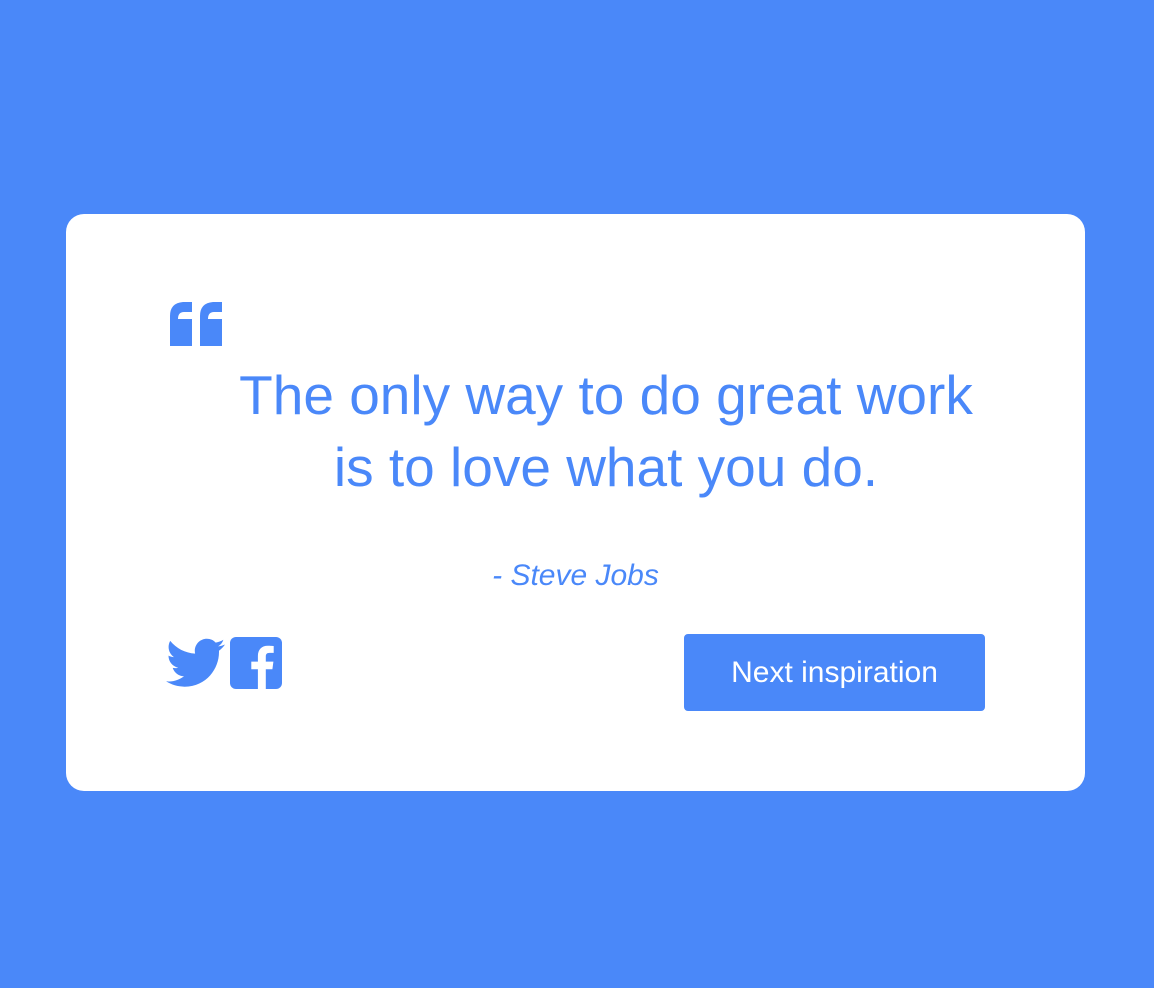 This screenshot has height=988, width=1154. Describe the element at coordinates (196, 324) in the screenshot. I see `quote-icon` at that location.